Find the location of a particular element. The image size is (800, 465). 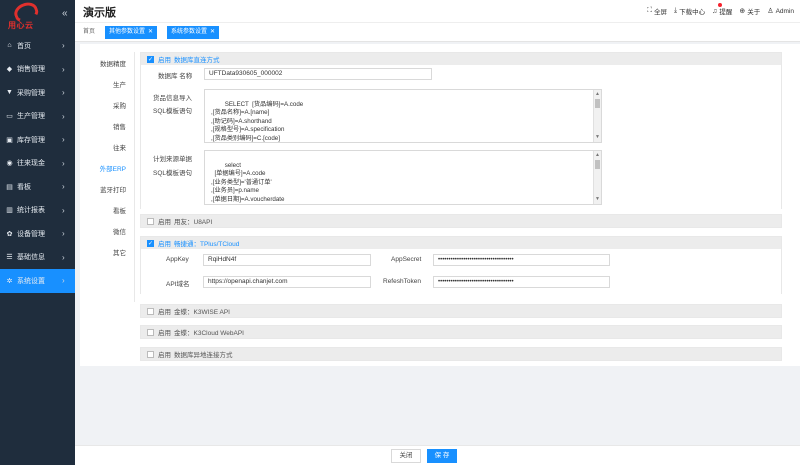

api-domain-label: API域名 is located at coordinates (178, 284).